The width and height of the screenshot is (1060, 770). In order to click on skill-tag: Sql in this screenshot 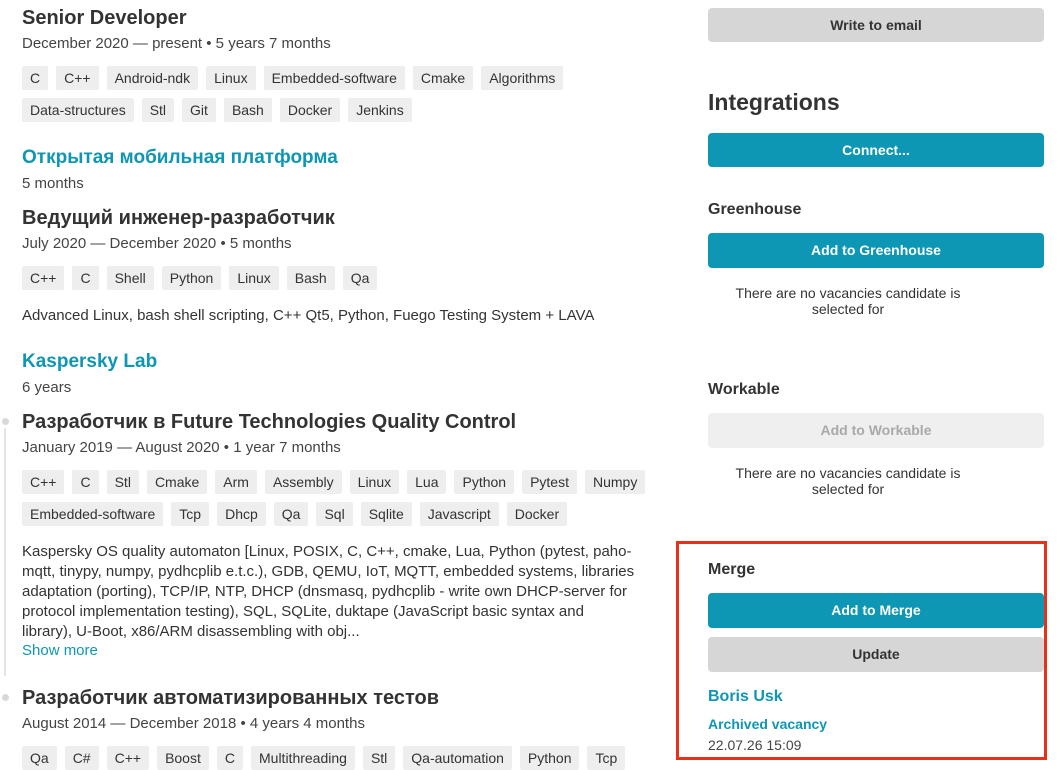, I will do `click(334, 514)`.